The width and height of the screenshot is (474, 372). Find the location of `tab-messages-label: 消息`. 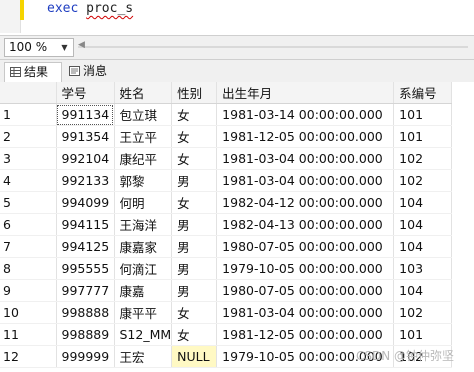

tab-messages-label: 消息 is located at coordinates (95, 71).